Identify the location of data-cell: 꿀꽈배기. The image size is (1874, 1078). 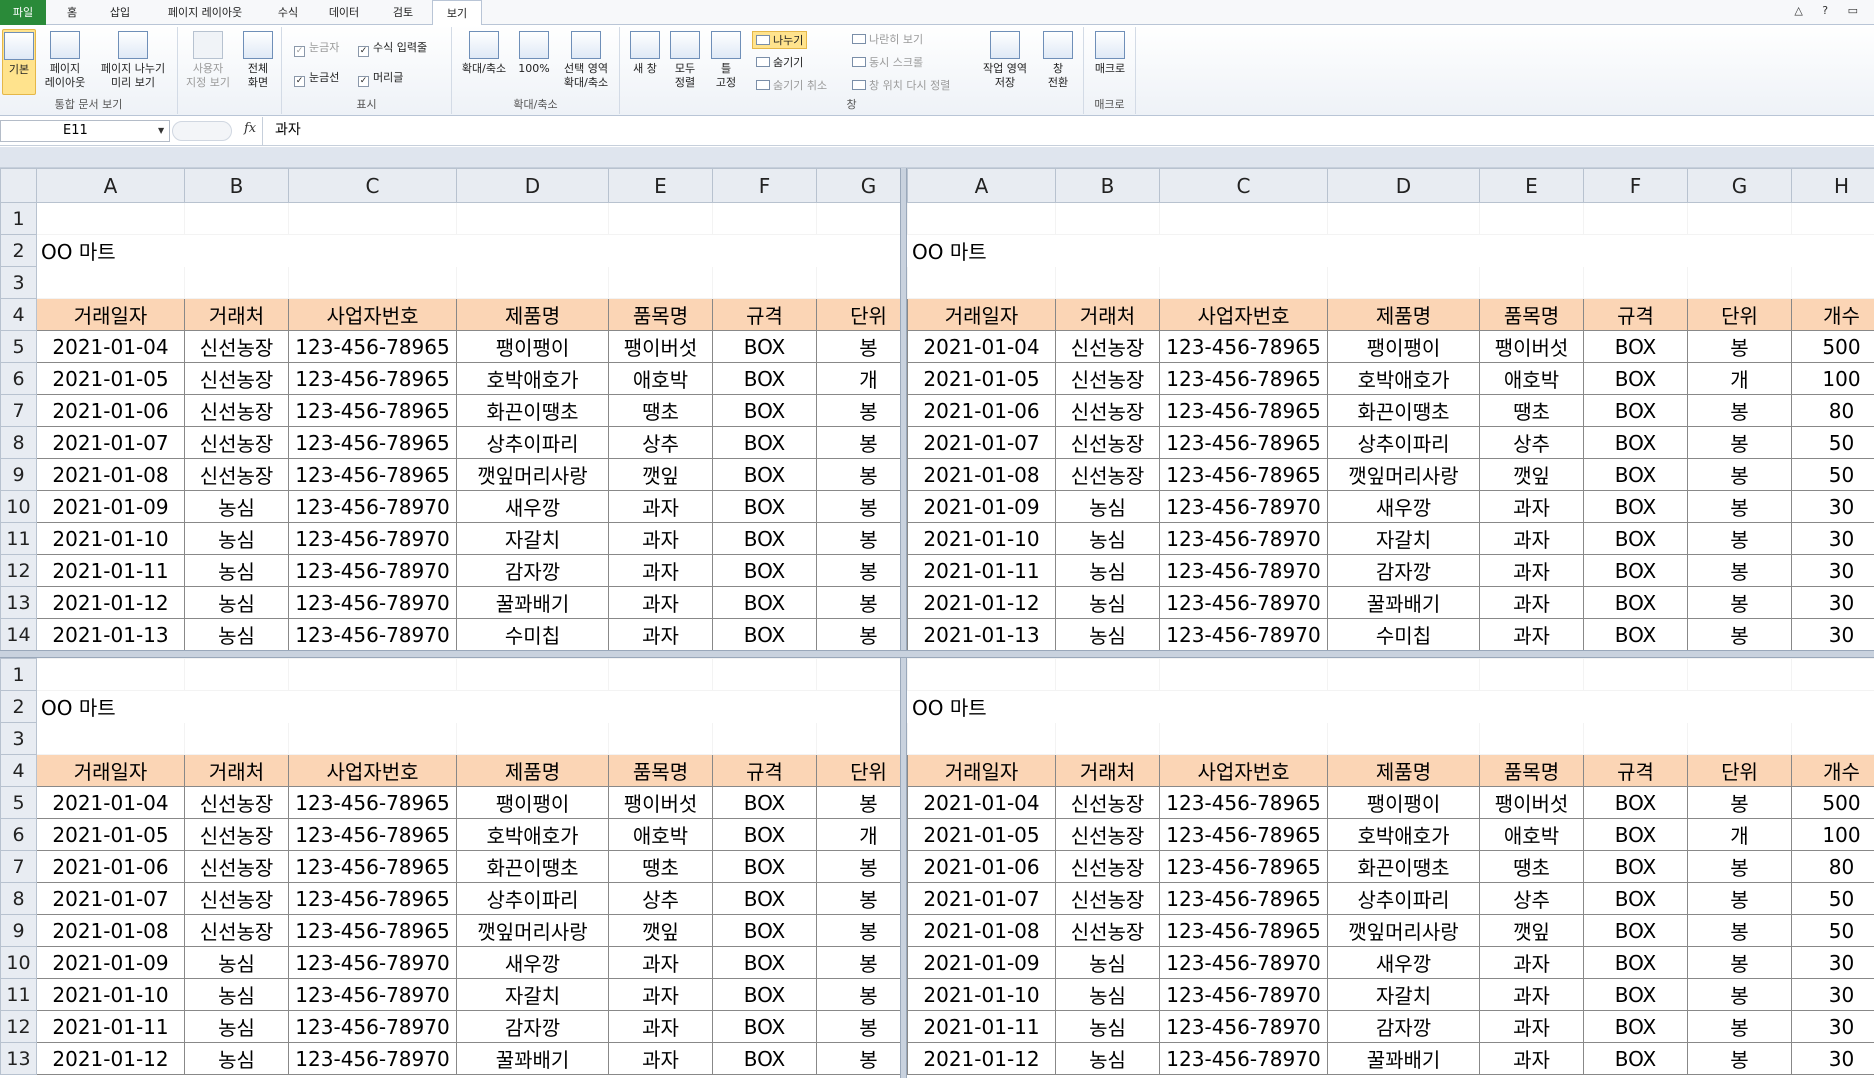
(532, 1058).